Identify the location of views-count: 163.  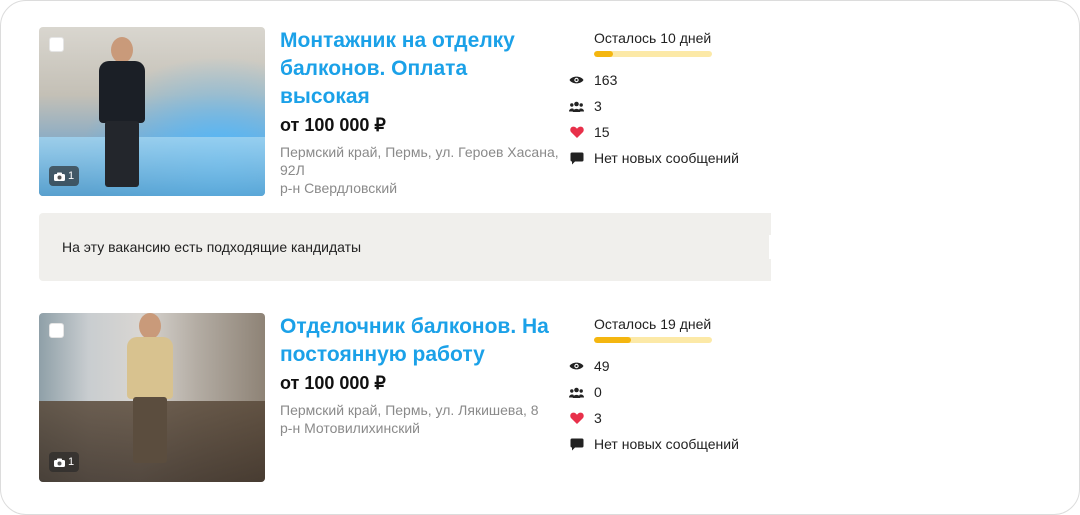
(606, 80).